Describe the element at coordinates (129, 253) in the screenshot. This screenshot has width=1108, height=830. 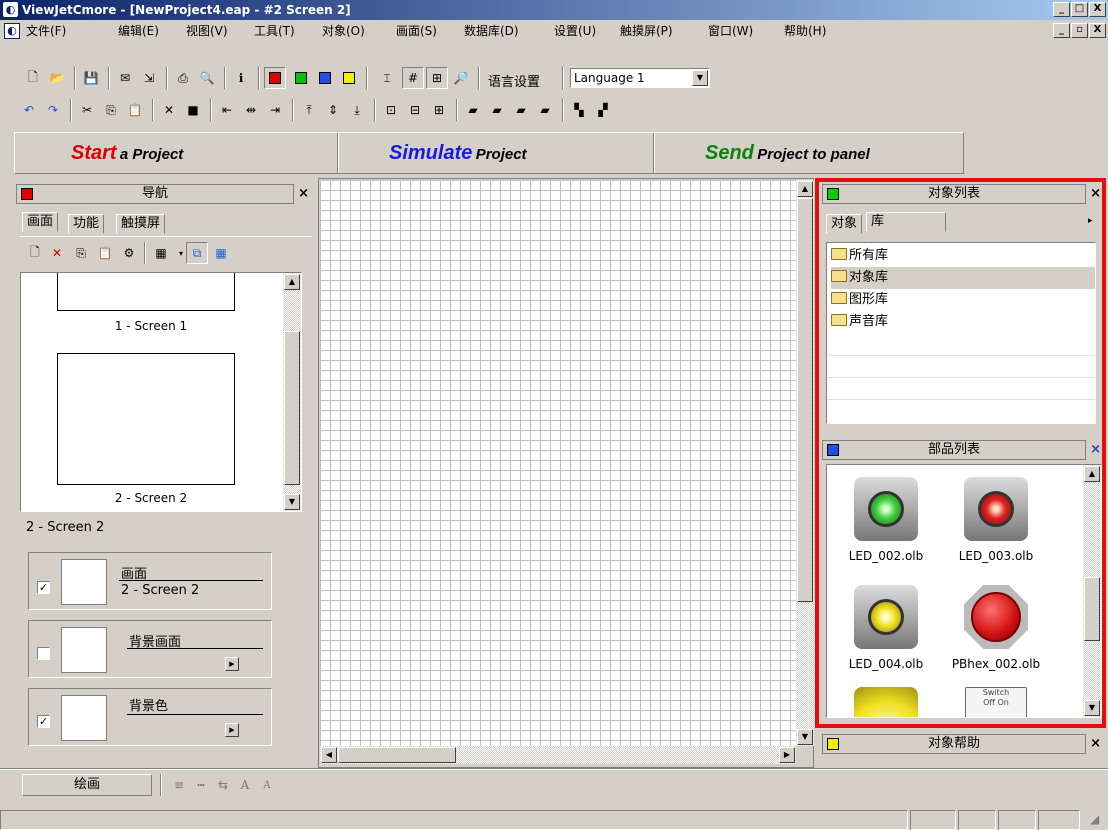
I see `screen-properties-icon: ⚙` at that location.